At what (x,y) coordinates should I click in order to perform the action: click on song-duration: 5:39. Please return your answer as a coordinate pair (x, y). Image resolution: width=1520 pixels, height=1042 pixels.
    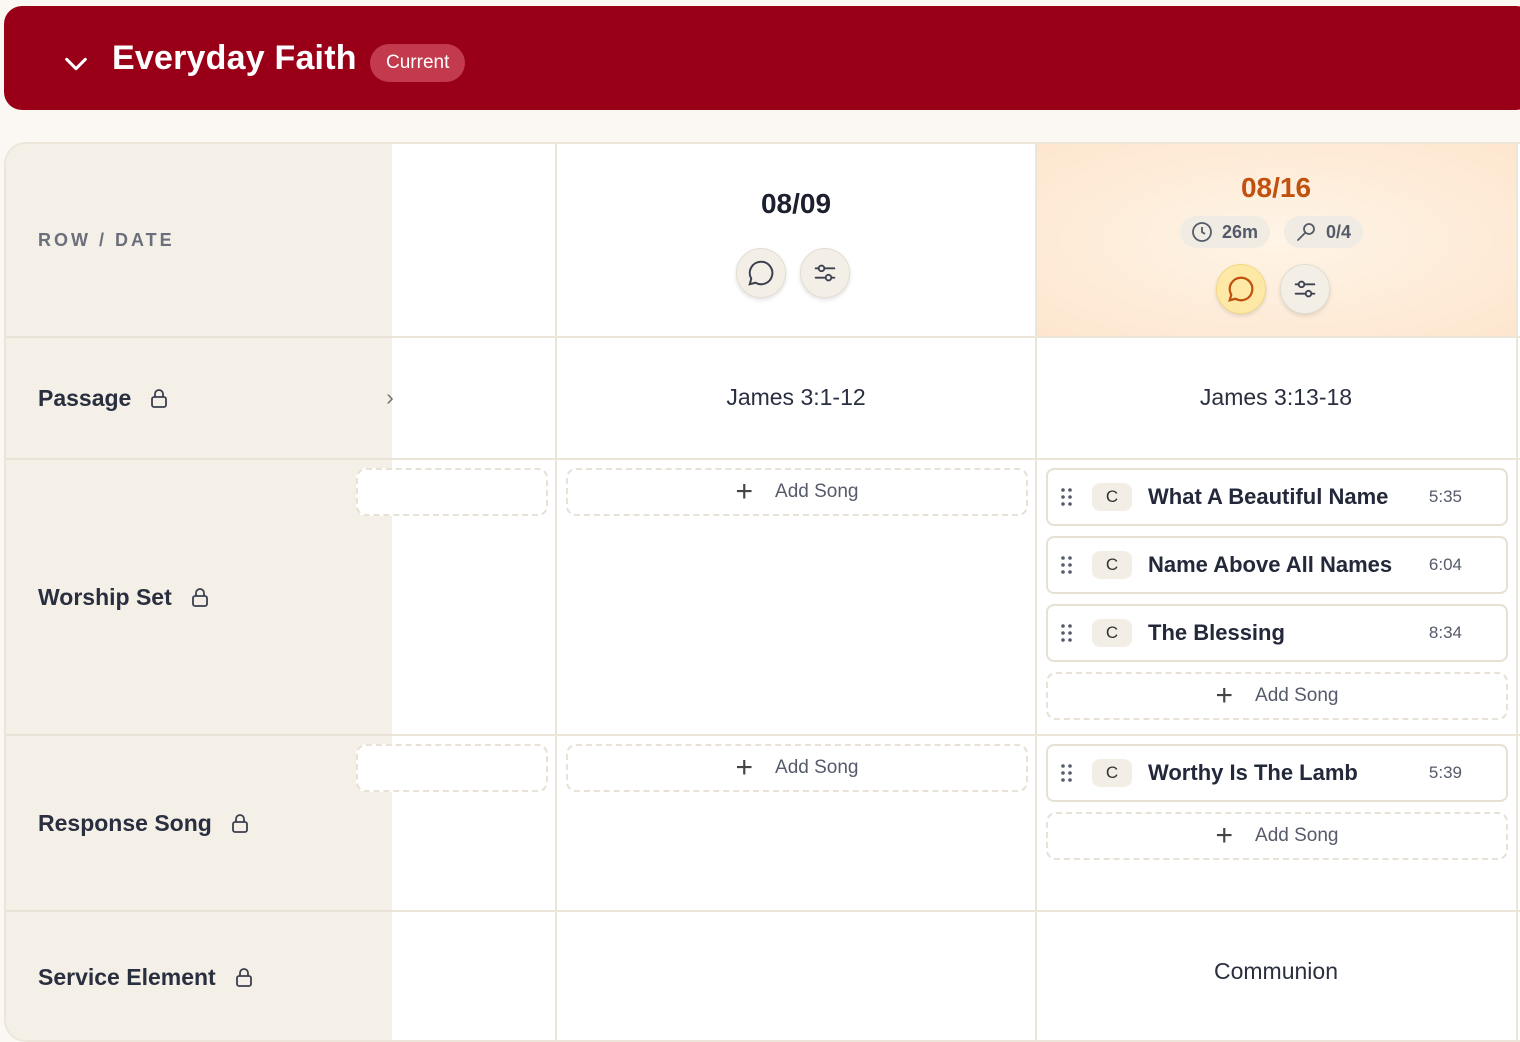
    Looking at the image, I should click on (1445, 772).